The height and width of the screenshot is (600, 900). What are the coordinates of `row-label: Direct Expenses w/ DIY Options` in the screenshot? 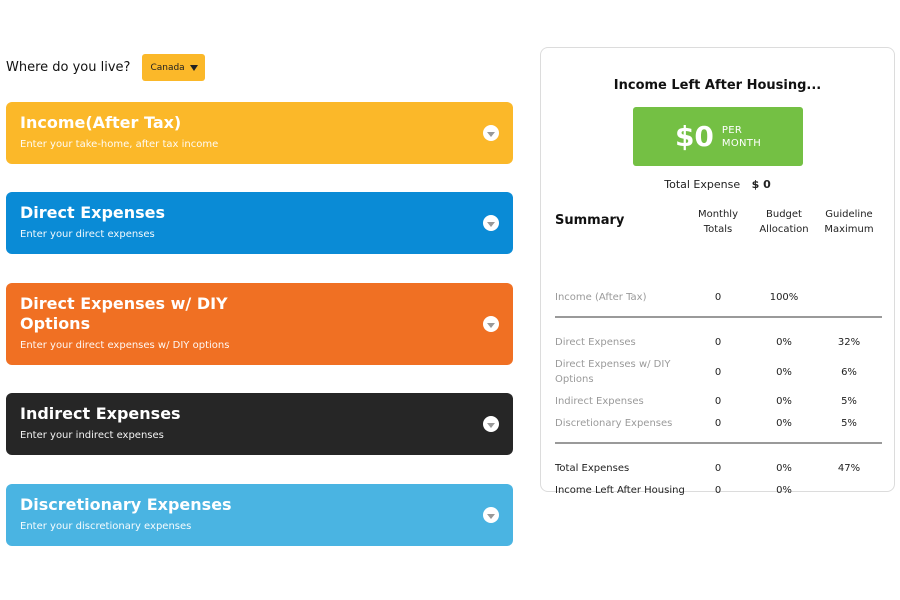 It's located at (613, 372).